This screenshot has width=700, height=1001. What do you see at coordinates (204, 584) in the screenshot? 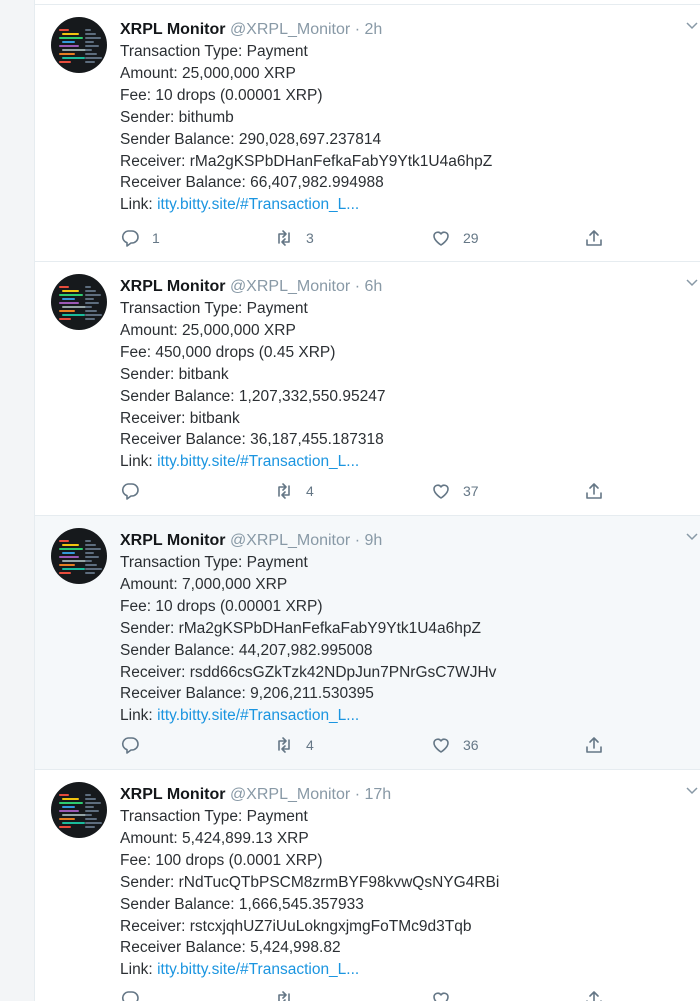
I see `text-line: Amount: 7,000,000 XRP` at bounding box center [204, 584].